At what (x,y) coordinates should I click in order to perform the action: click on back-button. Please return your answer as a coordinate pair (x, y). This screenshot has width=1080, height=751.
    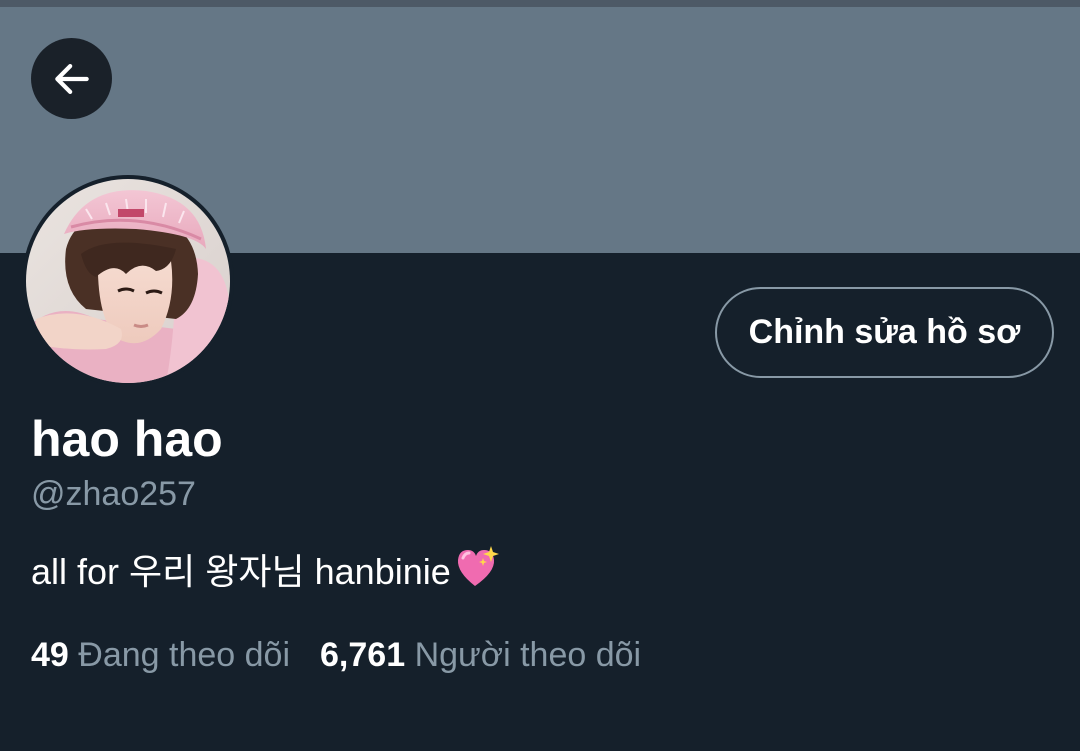
    Looking at the image, I should click on (71, 78).